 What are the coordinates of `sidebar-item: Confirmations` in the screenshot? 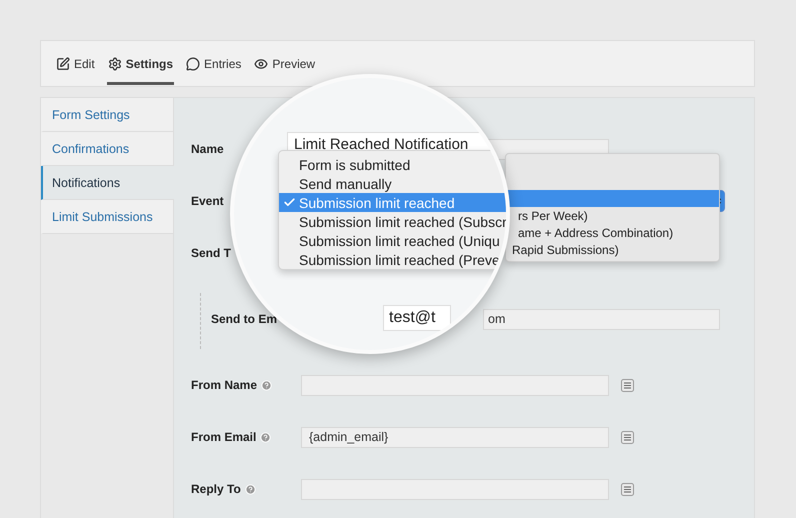 It's located at (107, 149).